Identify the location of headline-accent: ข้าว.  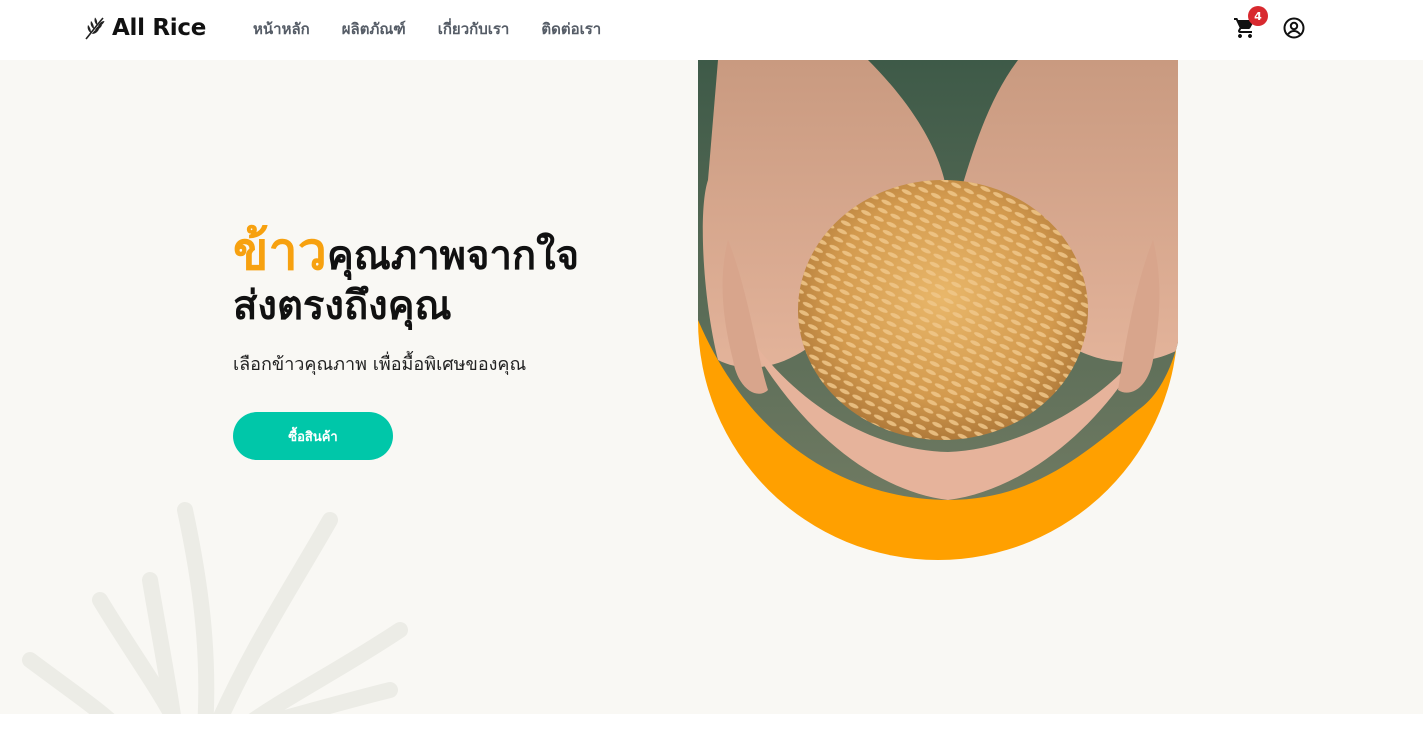
(280, 252).